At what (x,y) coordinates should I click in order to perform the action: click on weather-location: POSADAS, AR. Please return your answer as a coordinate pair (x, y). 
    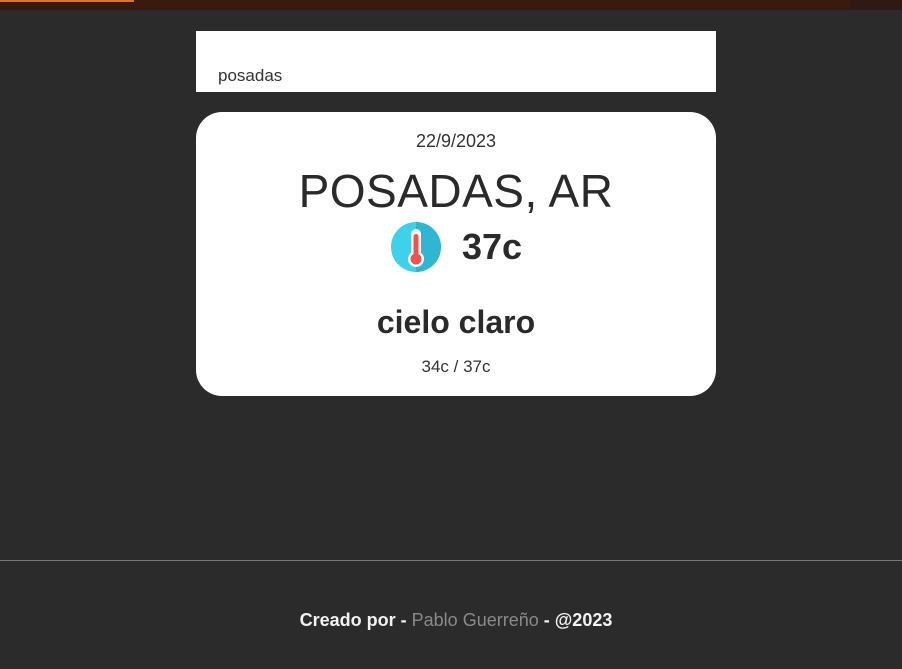
    Looking at the image, I should click on (456, 191).